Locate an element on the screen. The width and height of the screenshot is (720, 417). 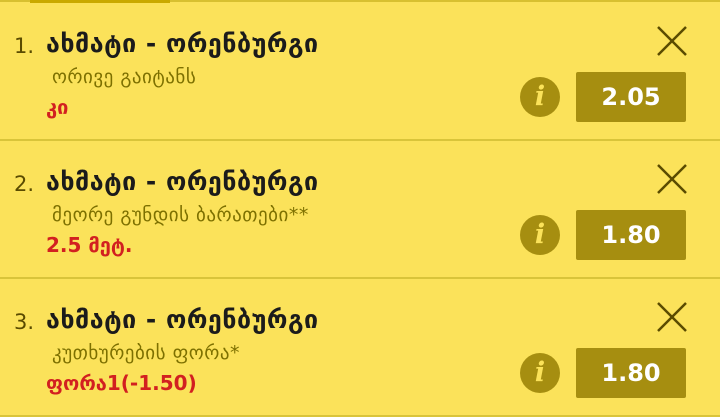
market-name: მეორე გუნდის ბარათები** is located at coordinates (180, 215).